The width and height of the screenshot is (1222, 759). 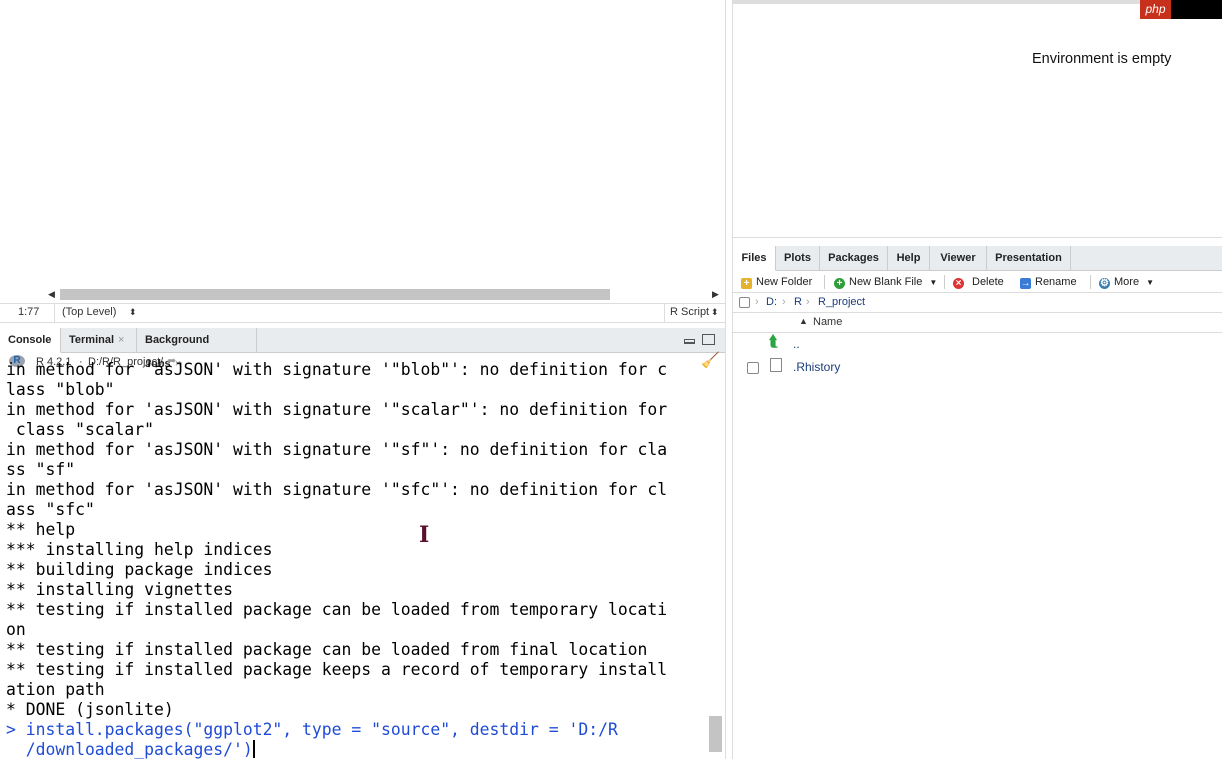 What do you see at coordinates (121, 340) in the screenshot?
I see `close-icon: ×` at bounding box center [121, 340].